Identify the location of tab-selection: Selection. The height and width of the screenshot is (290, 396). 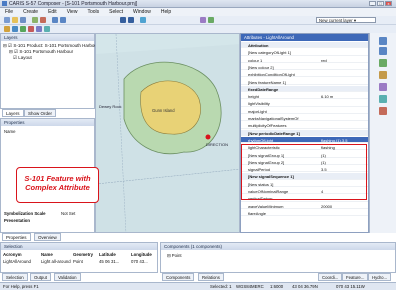
(15, 277).